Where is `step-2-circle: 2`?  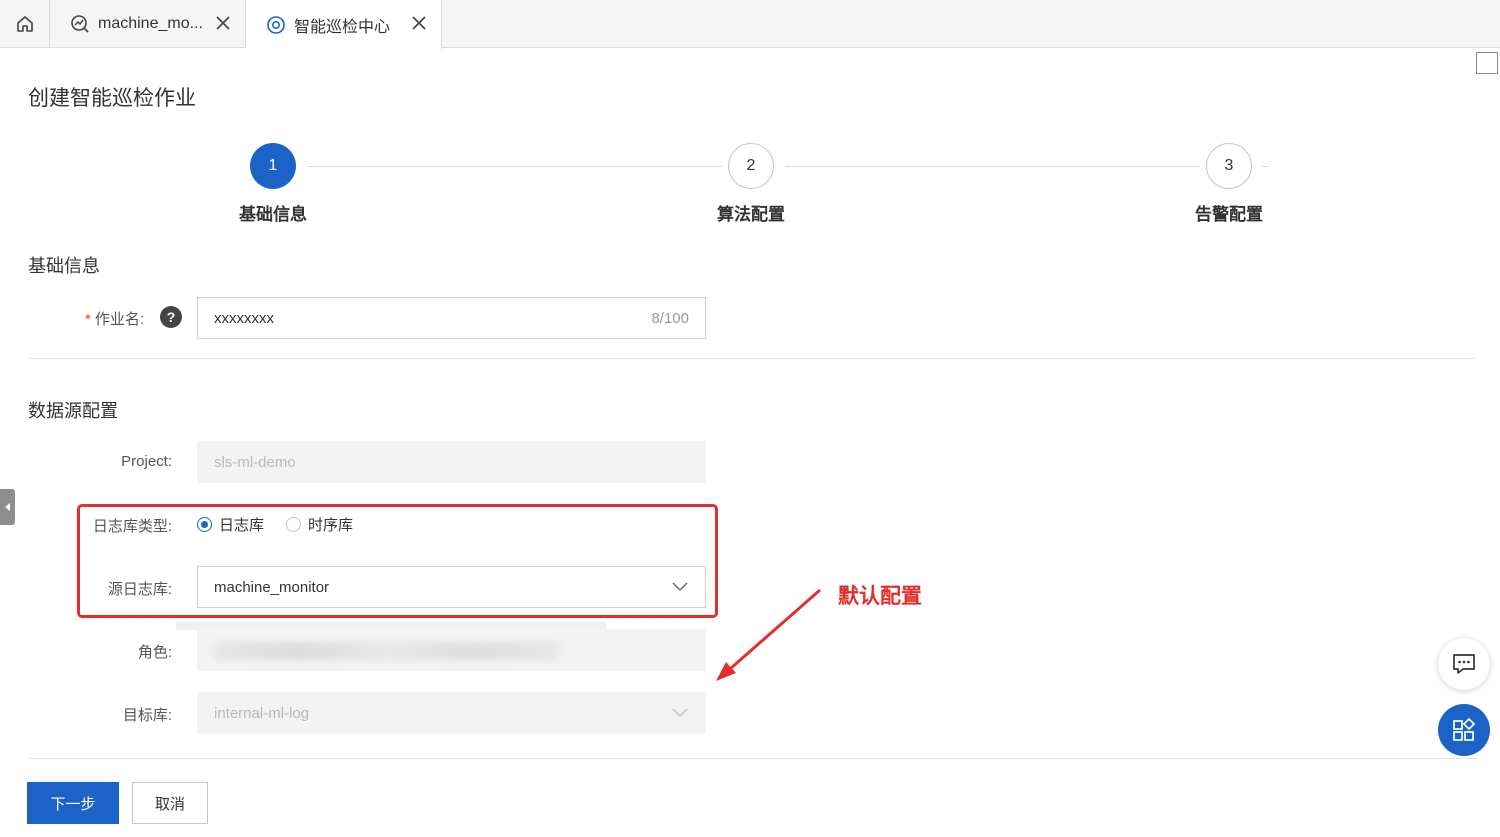 step-2-circle: 2 is located at coordinates (751, 166).